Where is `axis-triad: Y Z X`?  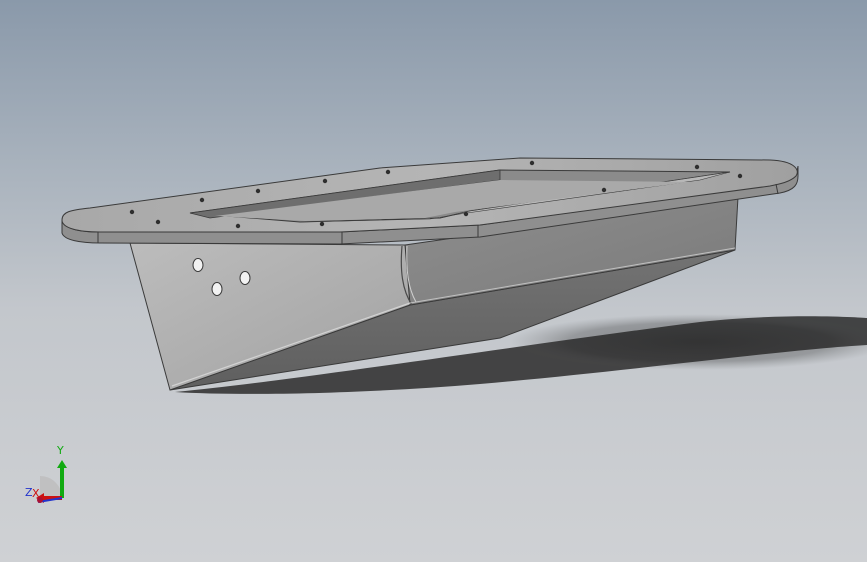 axis-triad: Y Z X is located at coordinates (46, 473).